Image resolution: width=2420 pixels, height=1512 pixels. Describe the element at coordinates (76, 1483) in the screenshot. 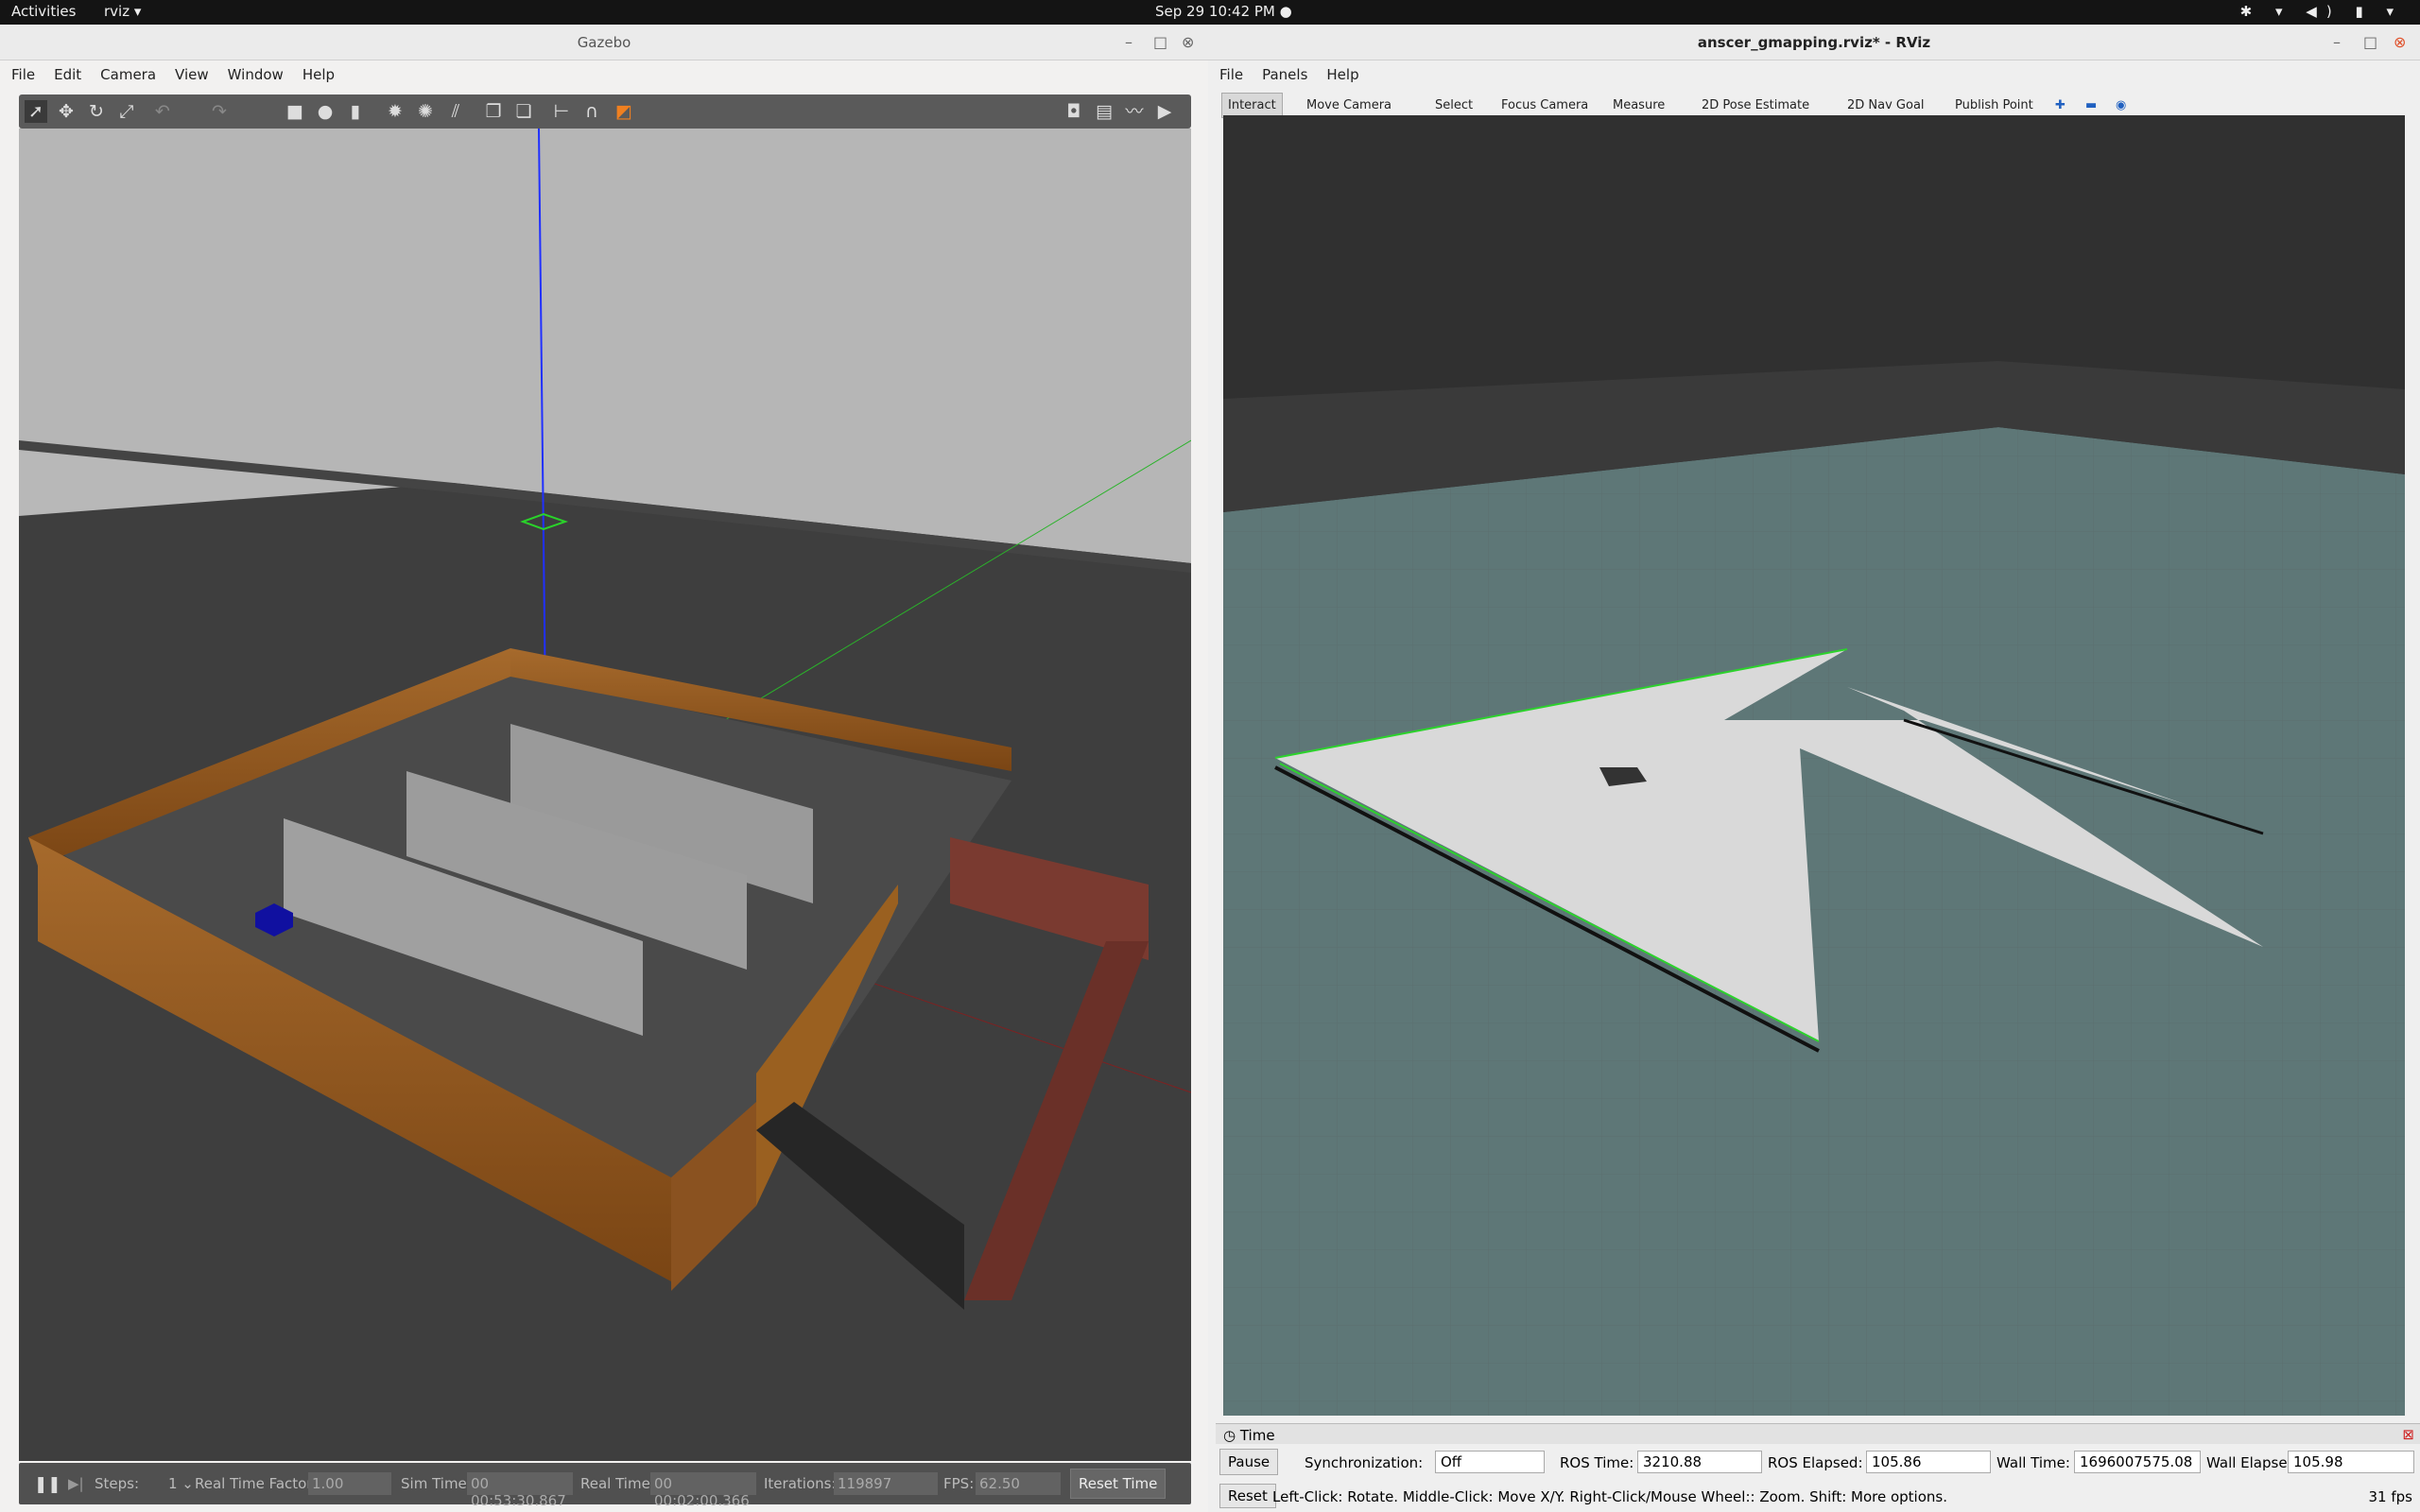

I see `step-icon: ▶|` at that location.